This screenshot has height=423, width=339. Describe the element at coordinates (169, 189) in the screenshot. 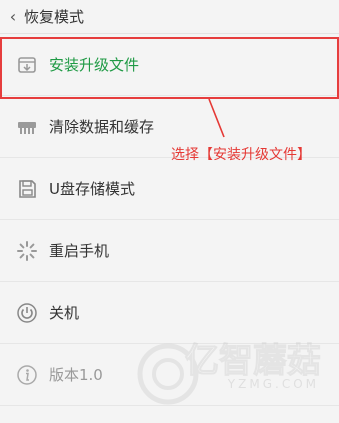

I see `menu-item-usb-storage: U盘存储模式` at that location.